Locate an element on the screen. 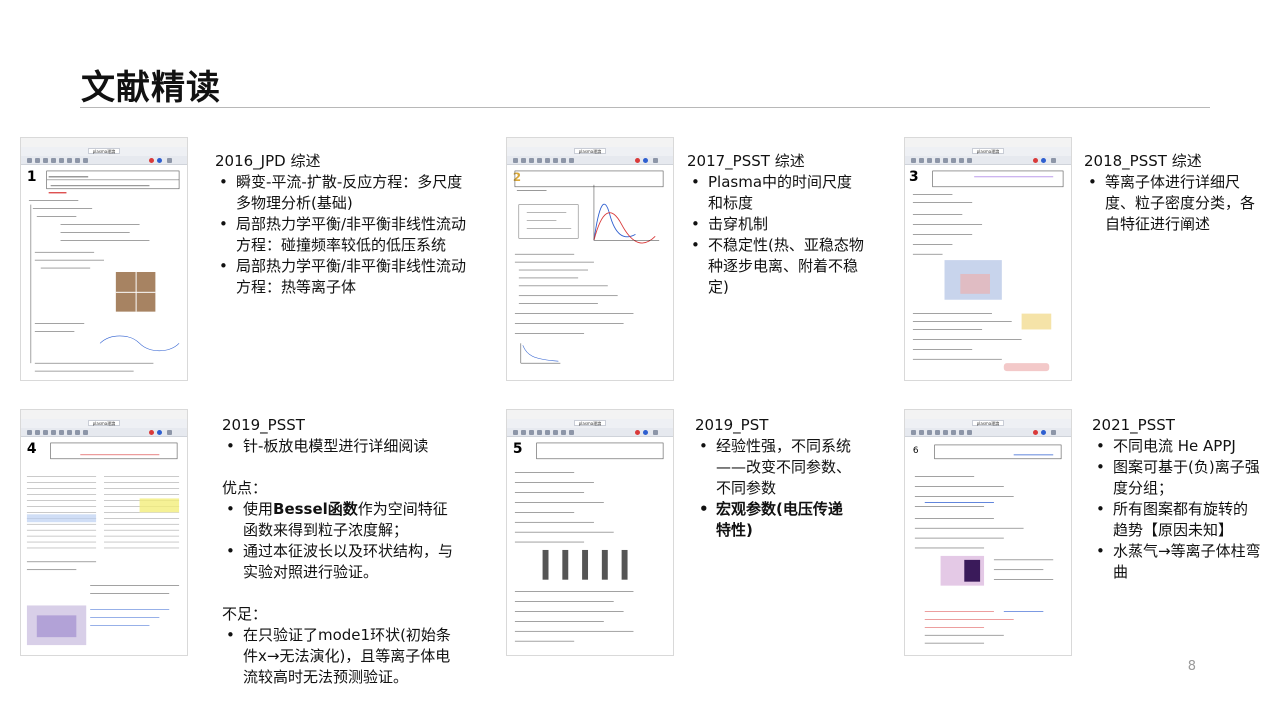 The width and height of the screenshot is (1280, 720). note-number: 4 is located at coordinates (32, 449).